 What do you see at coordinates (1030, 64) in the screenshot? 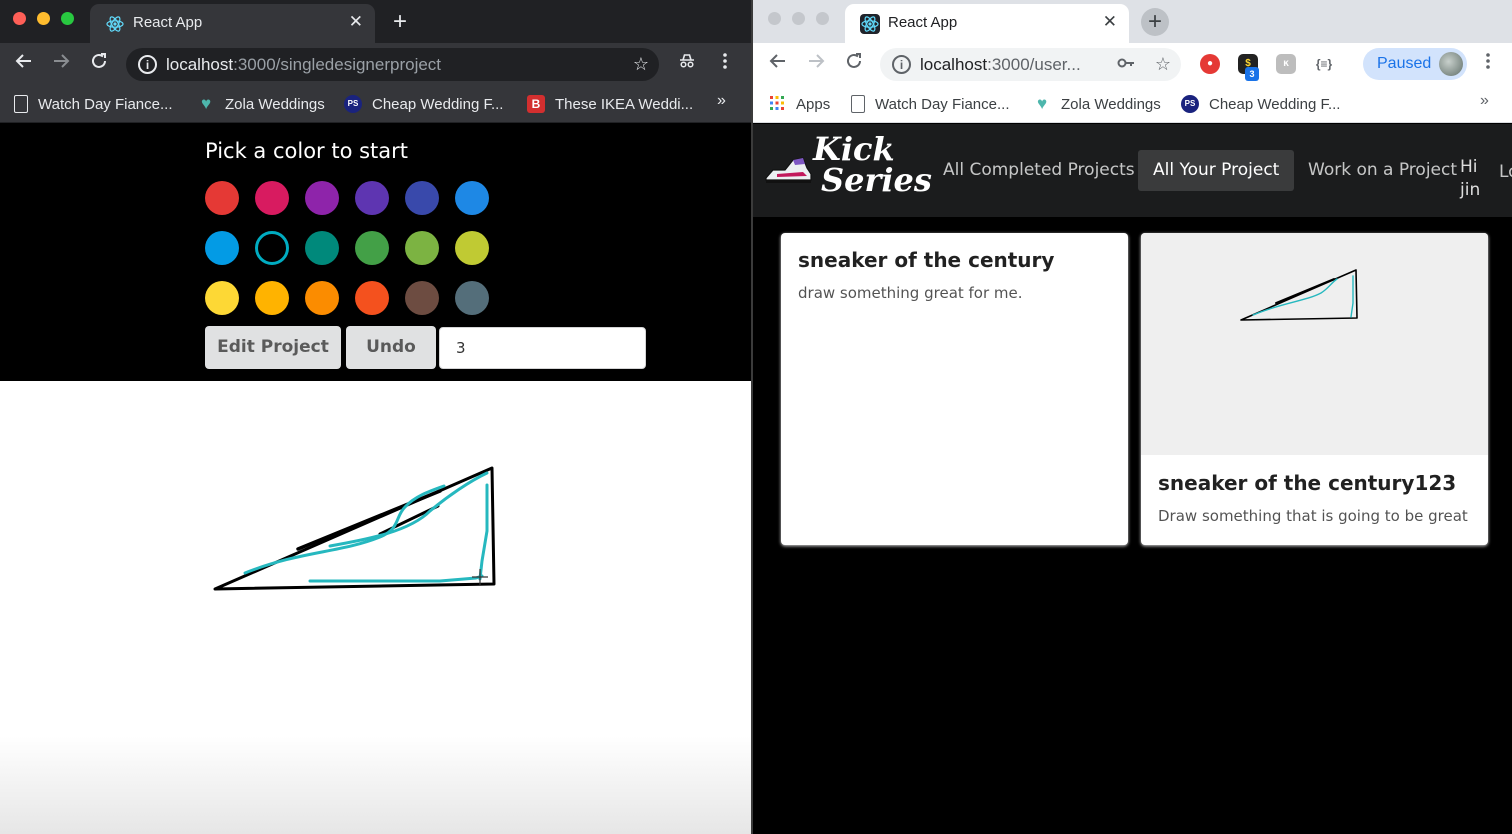
I see `address-bar: i localhost:3000/user... ☆` at bounding box center [1030, 64].